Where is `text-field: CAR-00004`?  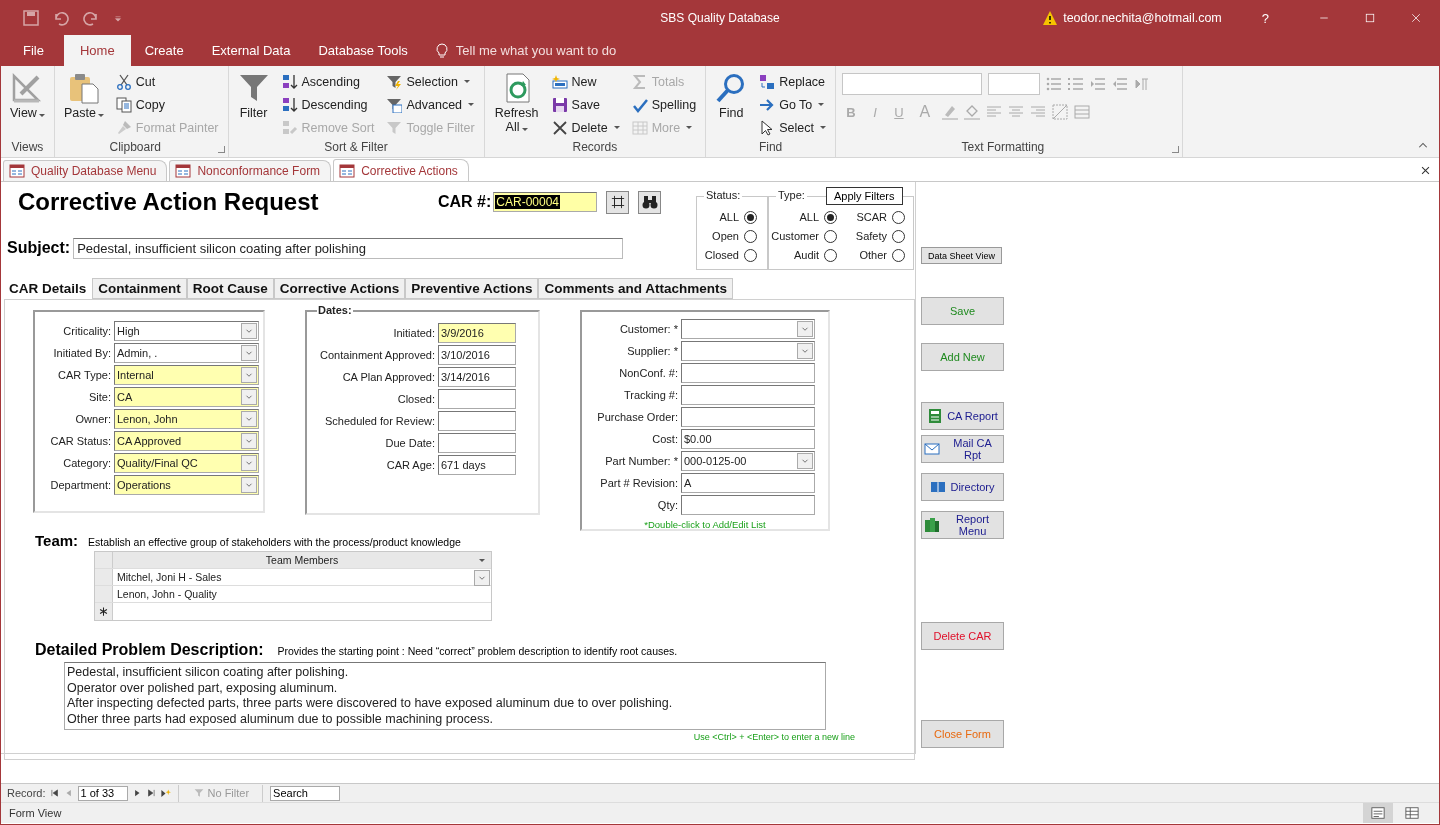
text-field: CAR-00004 is located at coordinates (545, 202).